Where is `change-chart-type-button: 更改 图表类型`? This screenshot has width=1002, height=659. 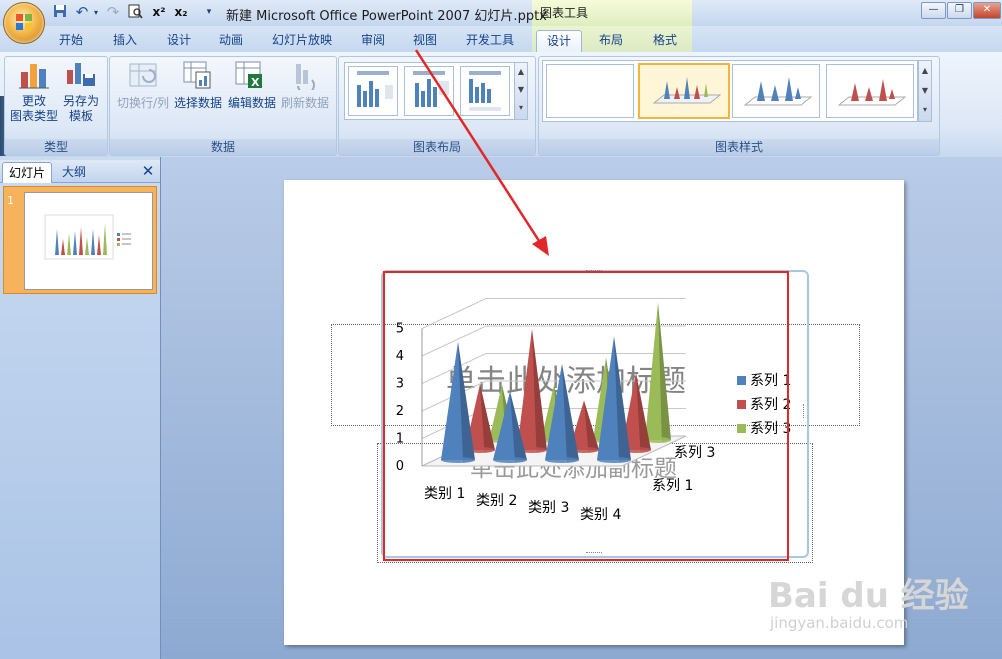
change-chart-type-button: 更改 图表类型 is located at coordinates (34, 109).